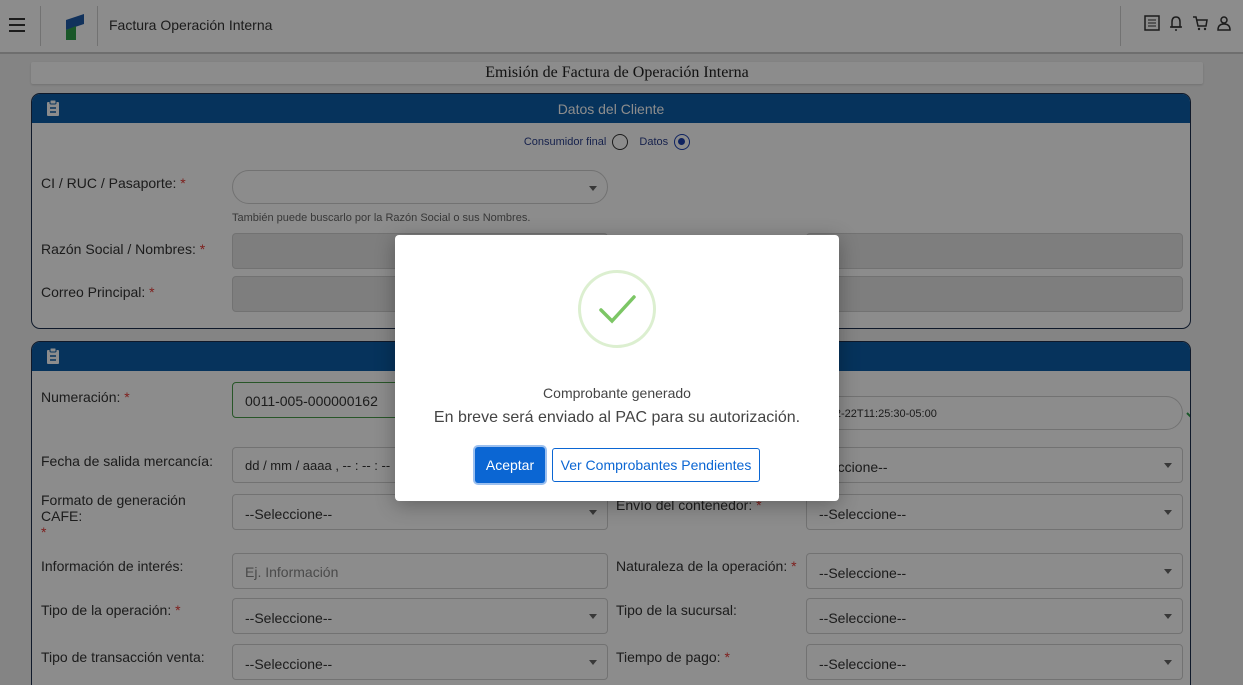 This screenshot has width=1243, height=685. I want to click on checkmark-icon, so click(617, 309).